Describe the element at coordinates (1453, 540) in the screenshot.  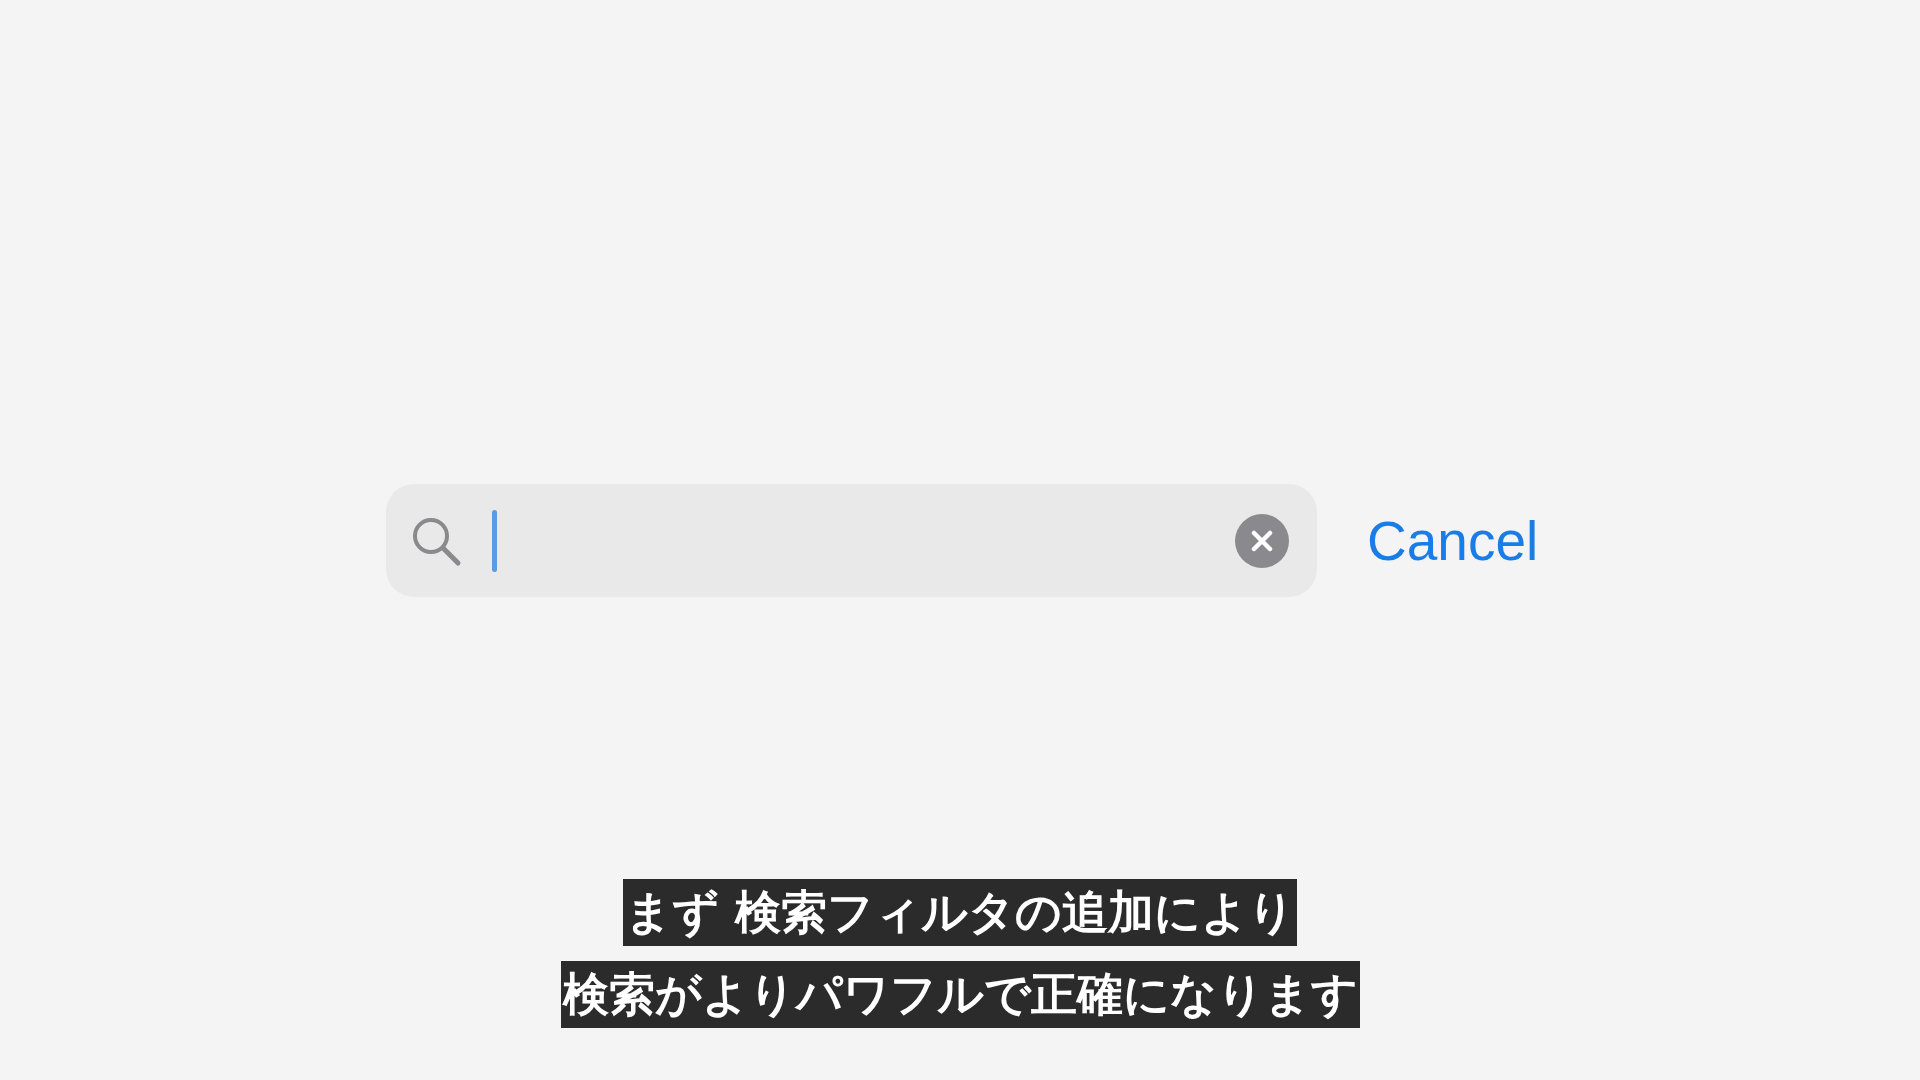
I see `cancel-button: Cancel` at that location.